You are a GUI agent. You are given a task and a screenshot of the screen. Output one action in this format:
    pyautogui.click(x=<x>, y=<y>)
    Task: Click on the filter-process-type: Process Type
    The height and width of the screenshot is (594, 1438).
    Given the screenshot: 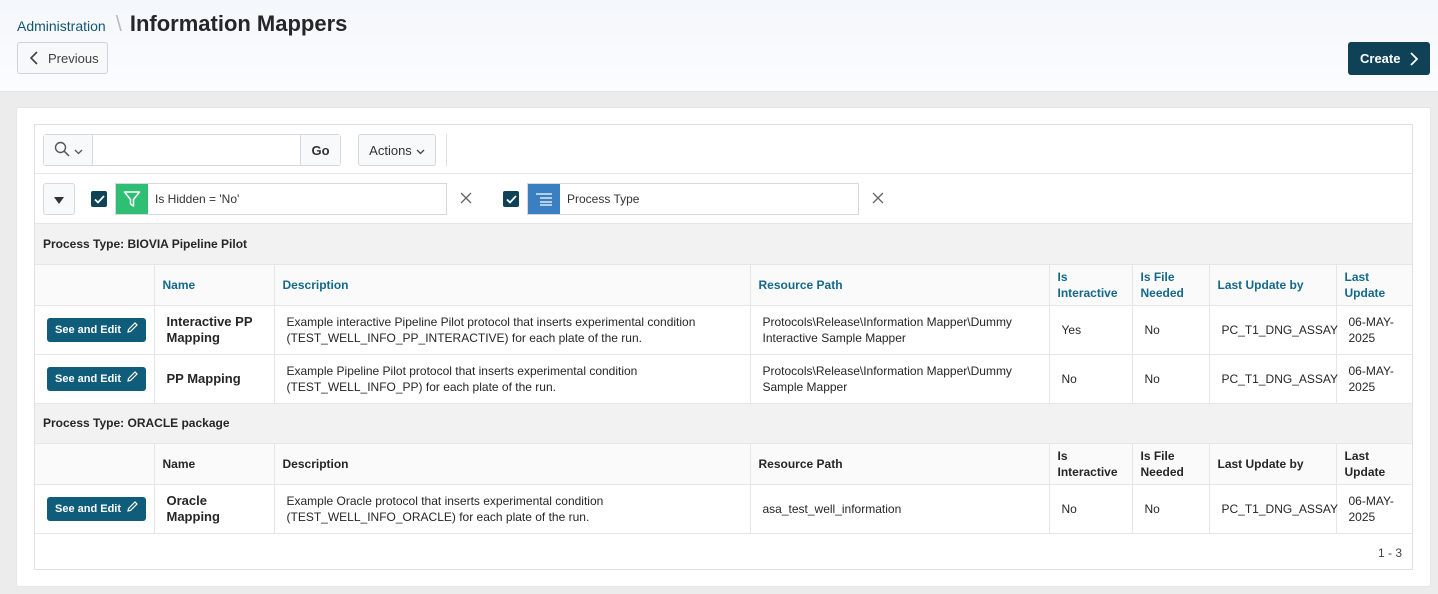 What is the action you would take?
    pyautogui.click(x=693, y=199)
    